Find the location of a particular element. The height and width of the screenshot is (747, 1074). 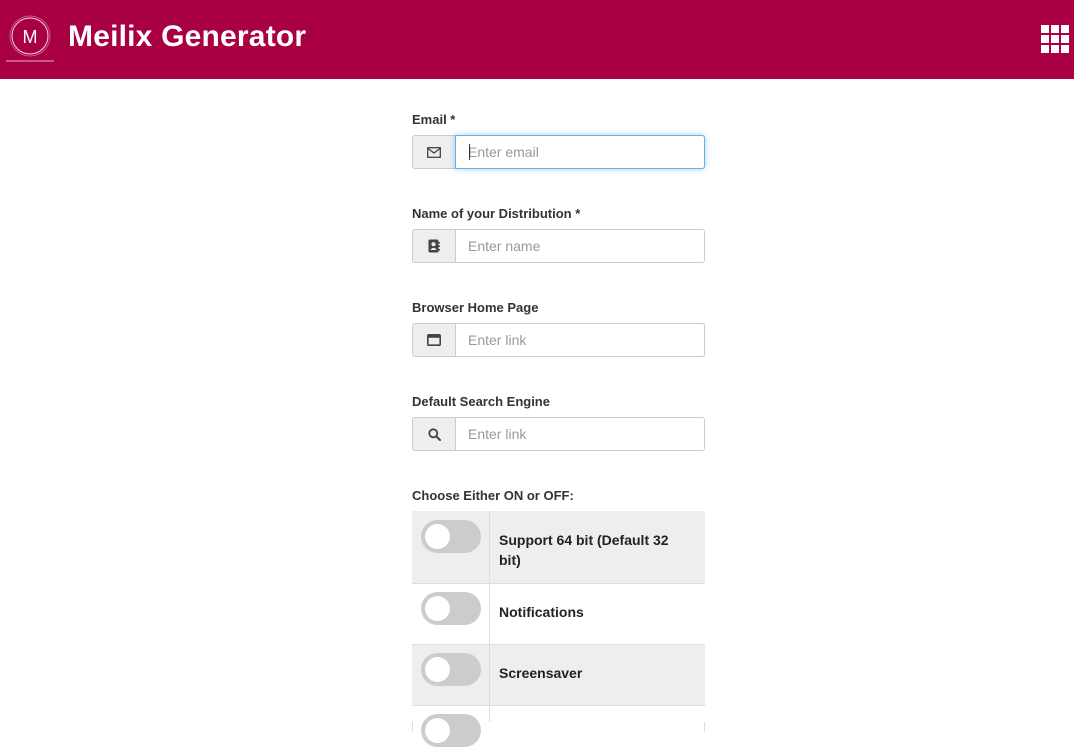

envelope-icon is located at coordinates (433, 152).